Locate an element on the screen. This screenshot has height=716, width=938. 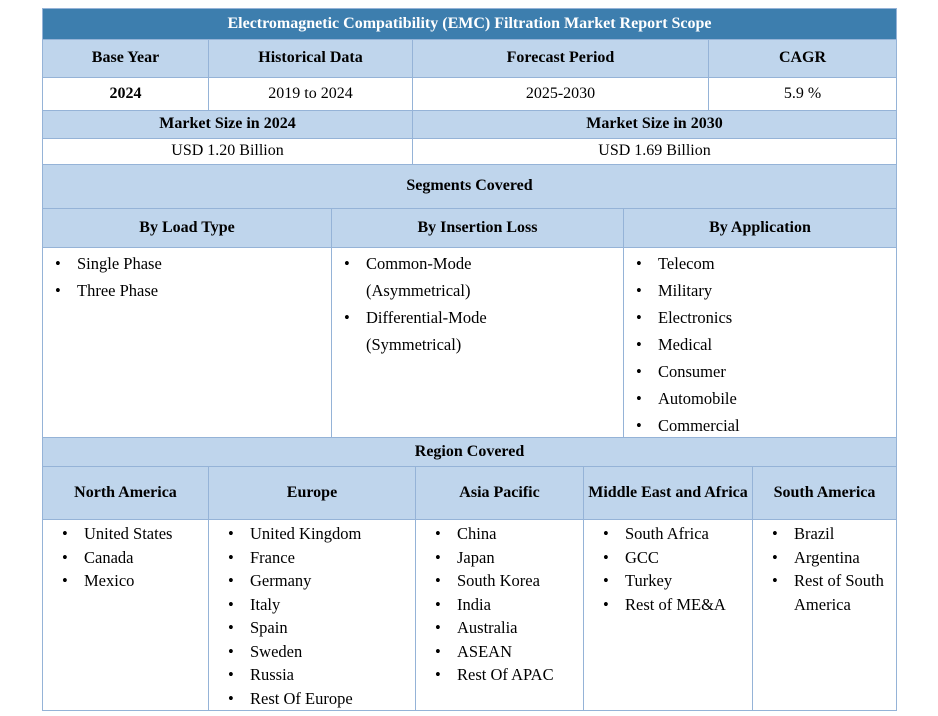
list-item: • Japan is located at coordinates (499, 558).